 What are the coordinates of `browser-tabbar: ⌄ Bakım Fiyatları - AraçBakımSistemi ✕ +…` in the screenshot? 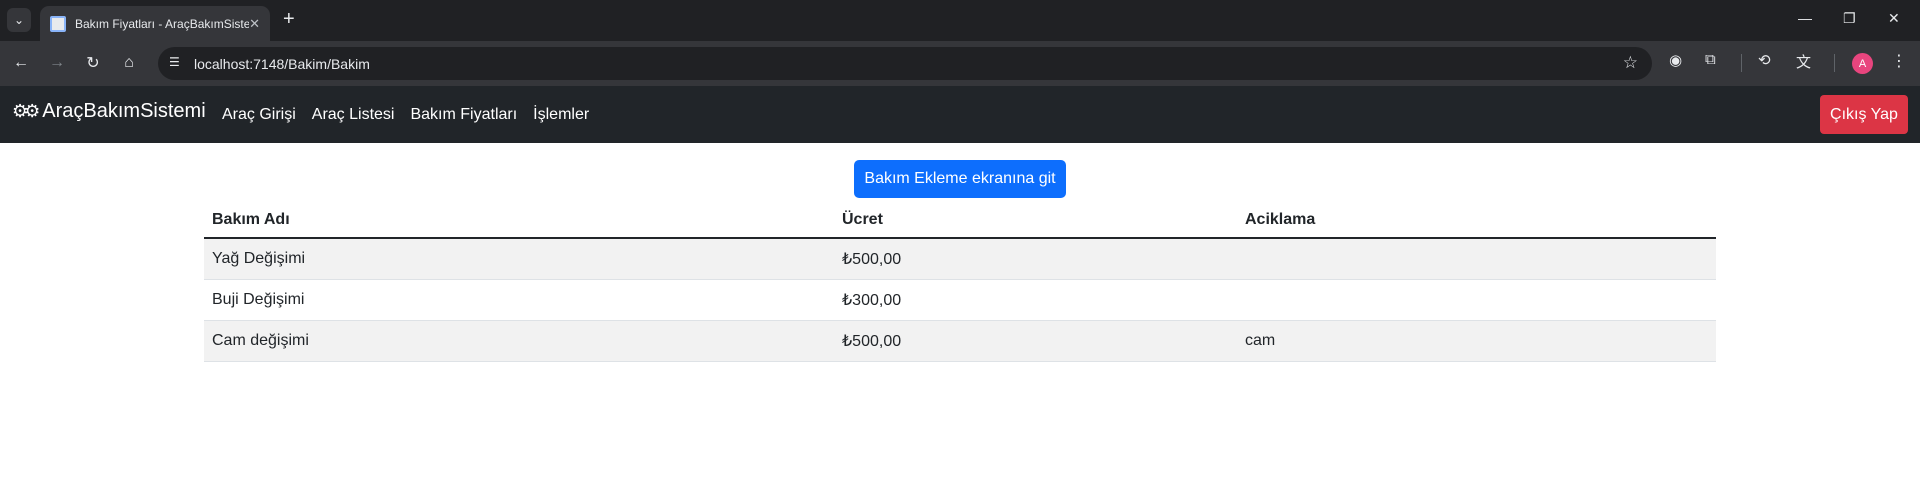 It's located at (960, 20).